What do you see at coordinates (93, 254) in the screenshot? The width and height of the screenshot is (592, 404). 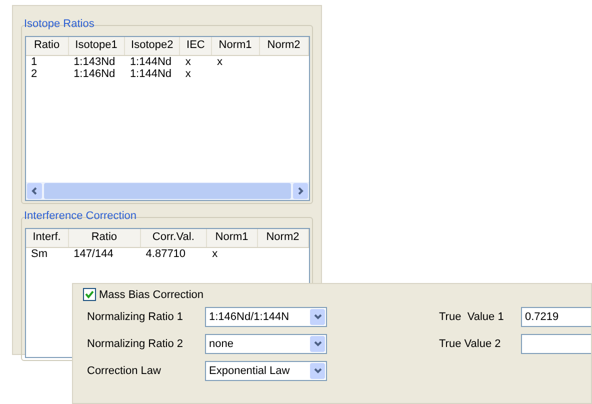 I see `table-cell-text: 147/144` at bounding box center [93, 254].